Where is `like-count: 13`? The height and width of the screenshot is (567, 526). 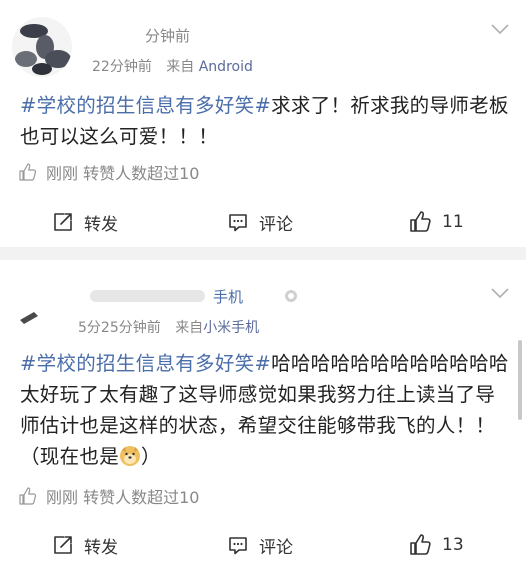 like-count: 13 is located at coordinates (453, 545).